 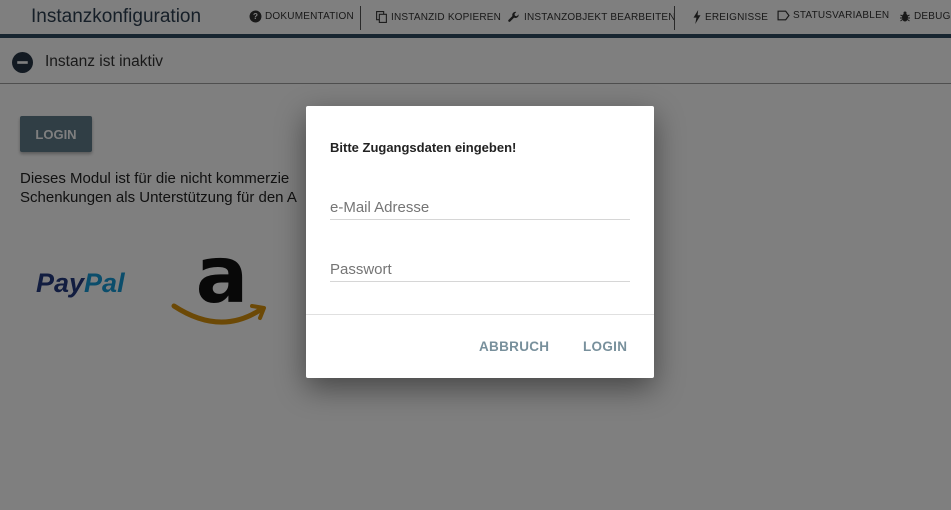 What do you see at coordinates (480, 269) in the screenshot?
I see `password-field` at bounding box center [480, 269].